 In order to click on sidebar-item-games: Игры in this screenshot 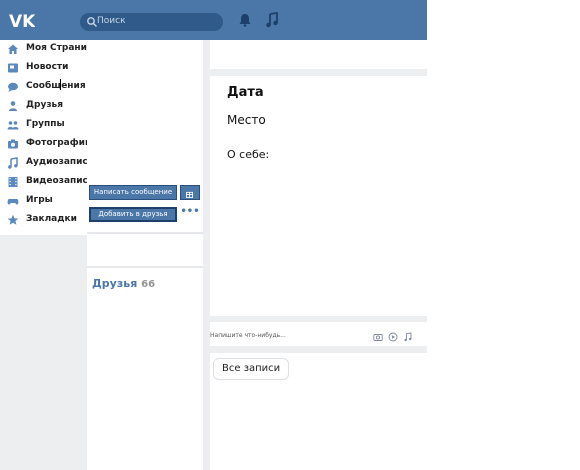, I will do `click(43, 201)`.